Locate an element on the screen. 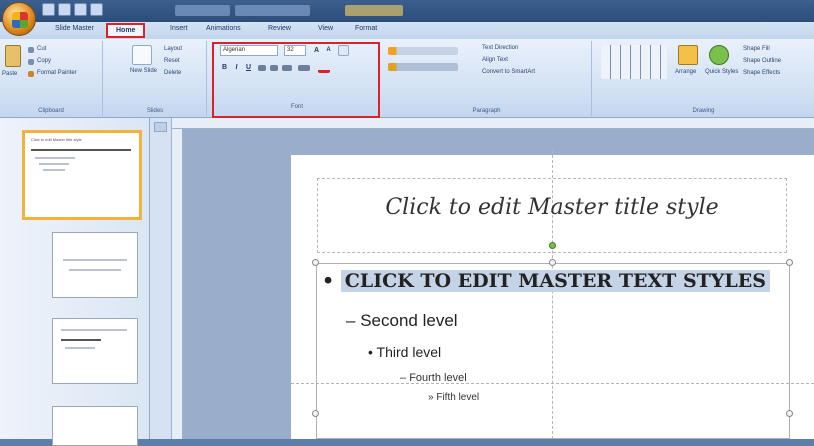 Image resolution: width=814 pixels, height=446 pixels. clipboard-group-label: Clipboard is located at coordinates (51, 111).